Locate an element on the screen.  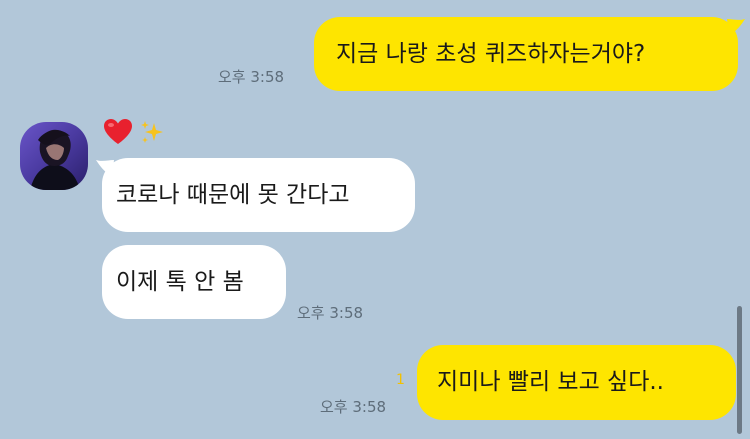
message-text: 지금 나랑 초성 퀴즈하자는거야? is located at coordinates (491, 53).